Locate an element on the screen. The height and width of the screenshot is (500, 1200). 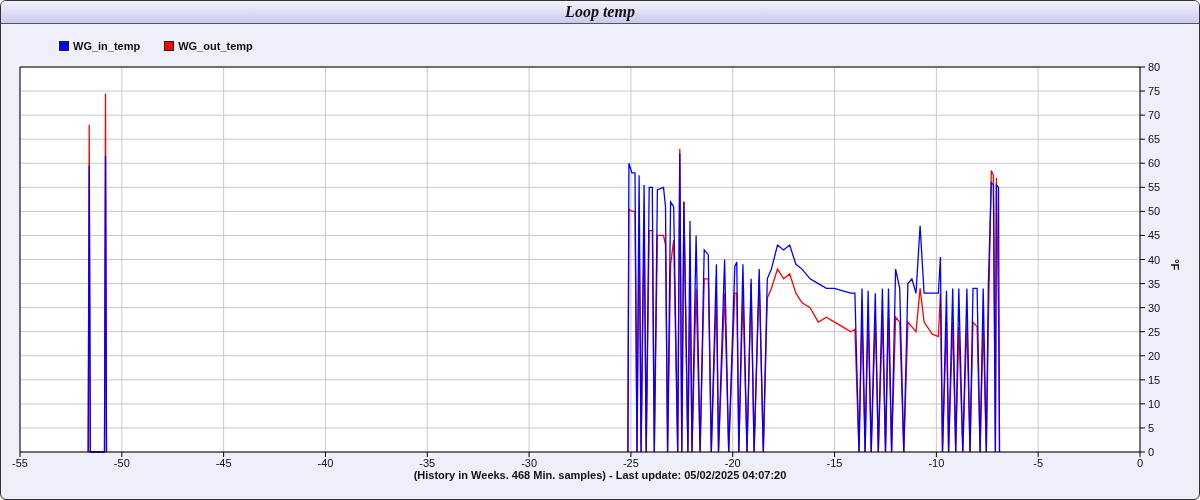
axis-title: °F is located at coordinates (1175, 265).